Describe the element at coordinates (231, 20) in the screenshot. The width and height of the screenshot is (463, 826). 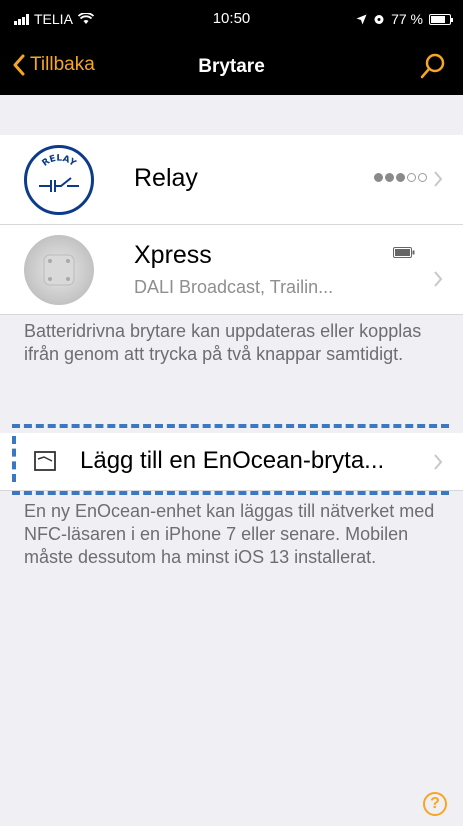
I see `status-bar: TELIA 10:50 77 %` at that location.